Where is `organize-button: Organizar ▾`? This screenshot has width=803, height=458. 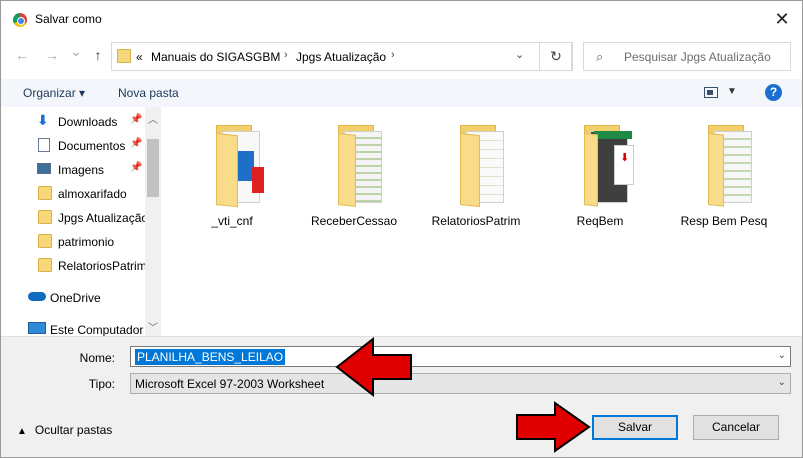
organize-button: Organizar ▾ is located at coordinates (54, 93).